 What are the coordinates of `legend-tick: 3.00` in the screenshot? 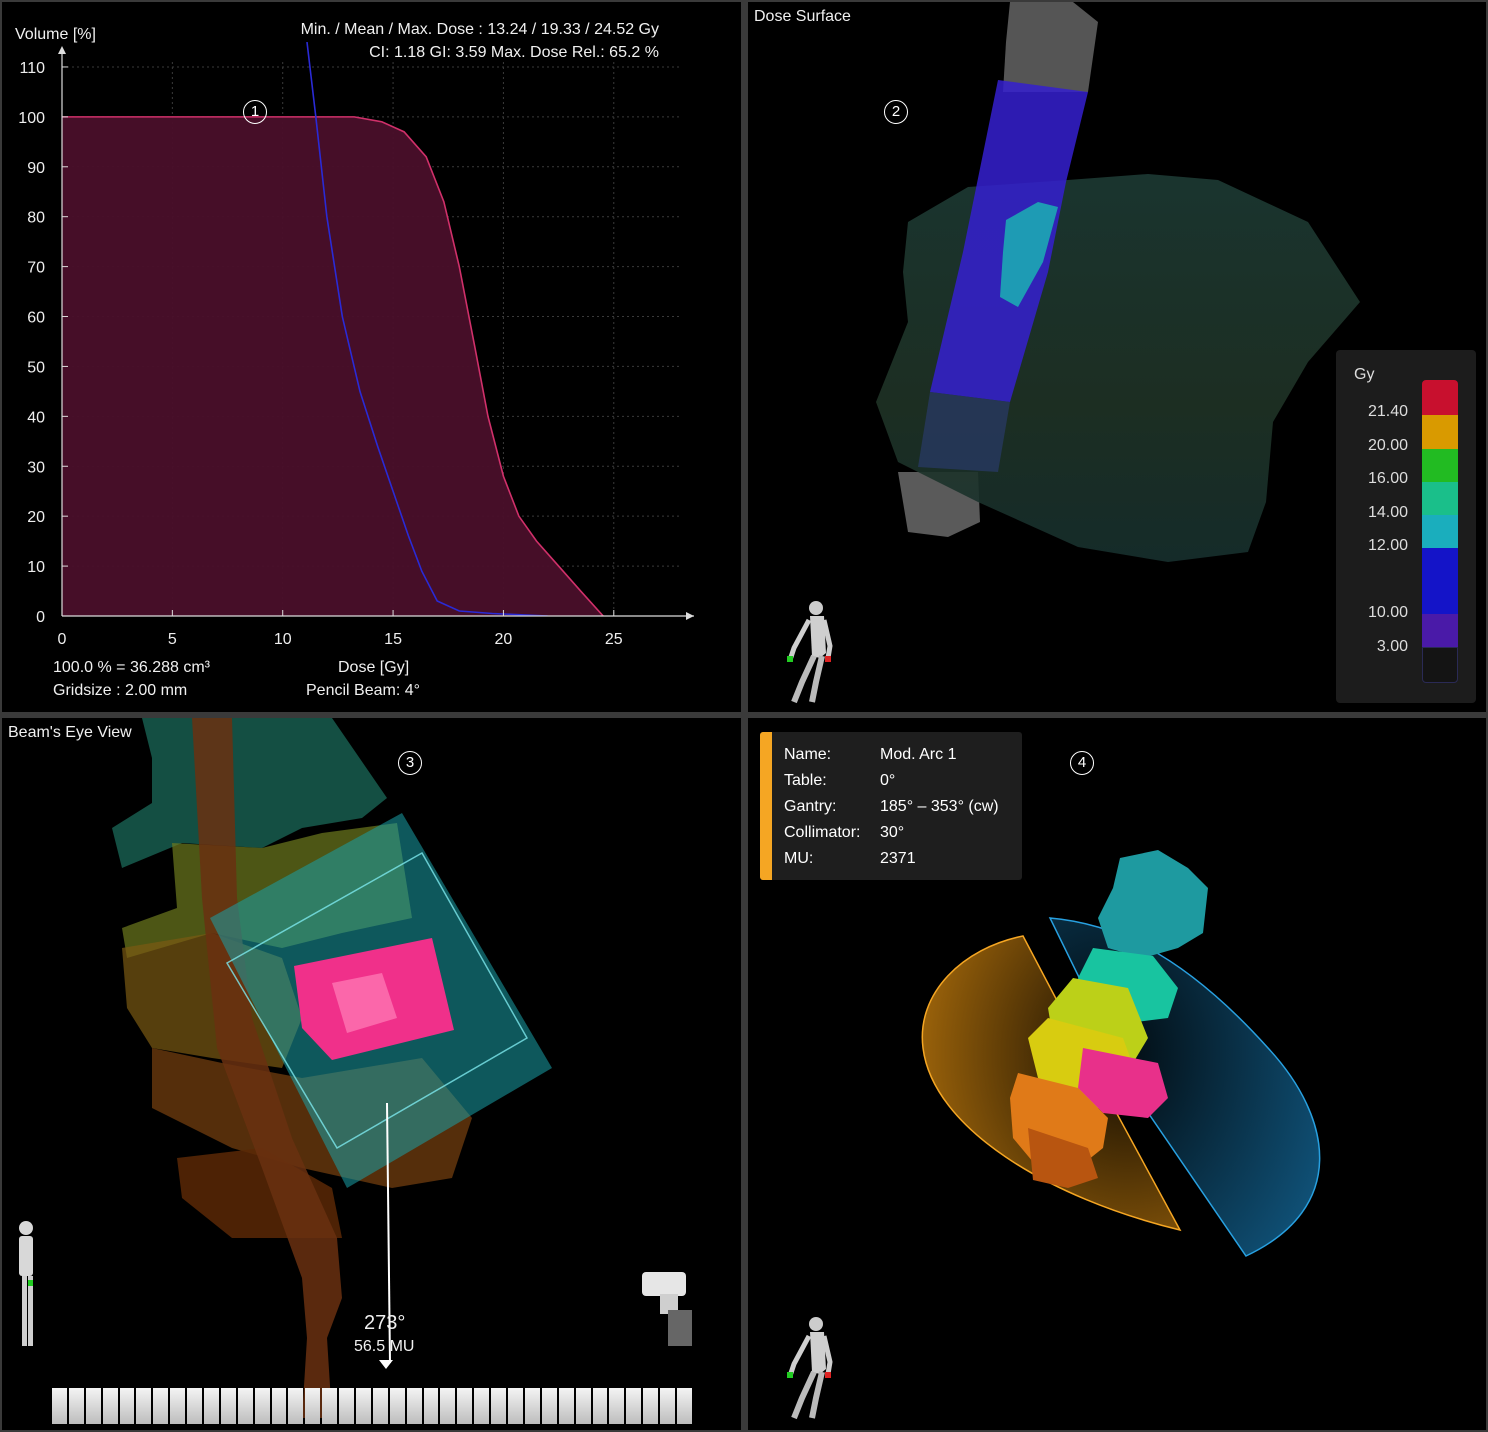 It's located at (1392, 646).